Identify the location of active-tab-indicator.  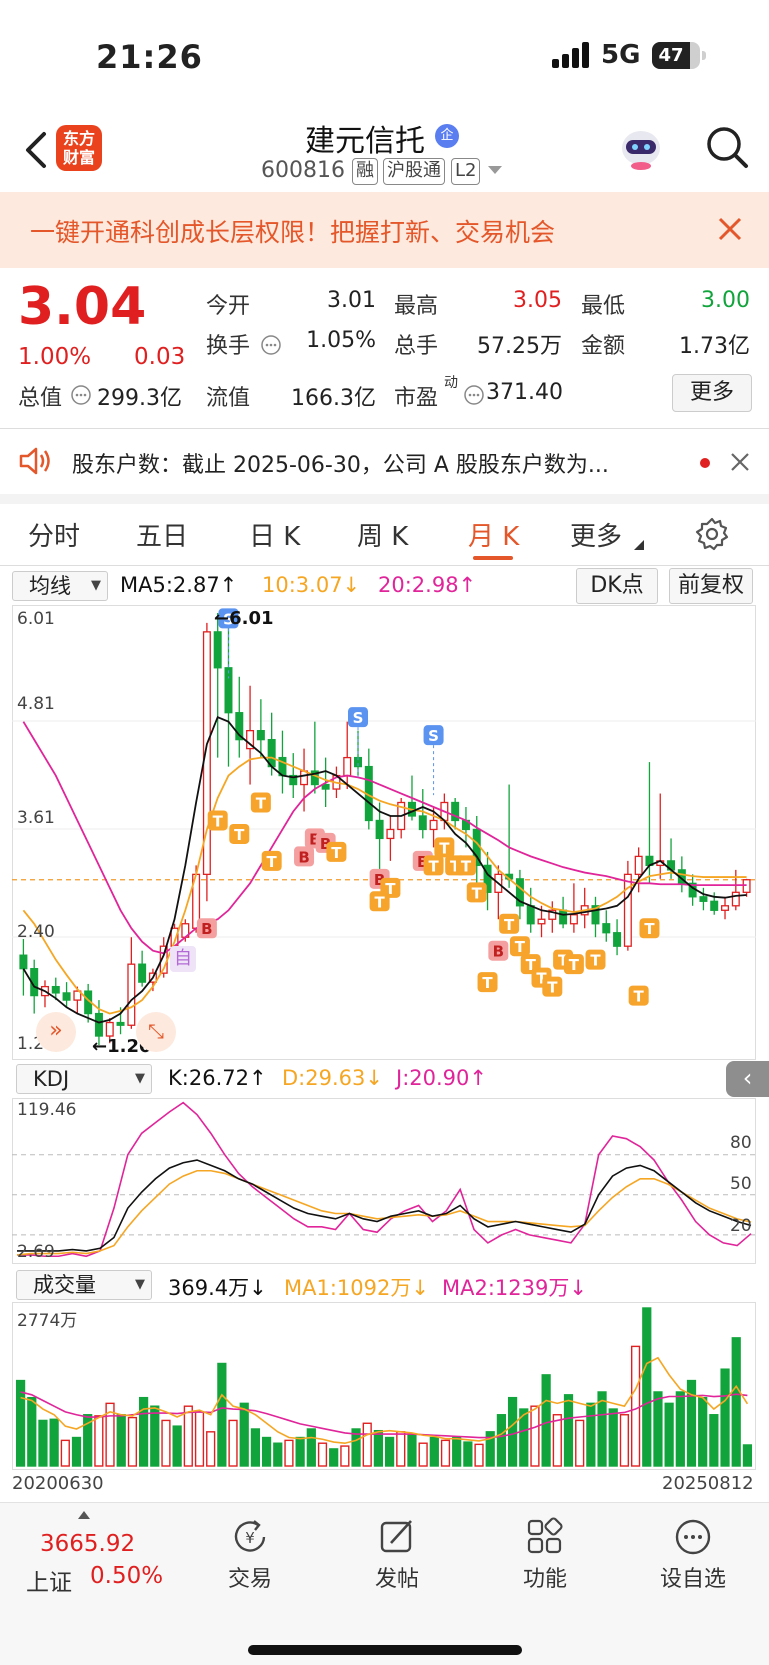
(493, 558).